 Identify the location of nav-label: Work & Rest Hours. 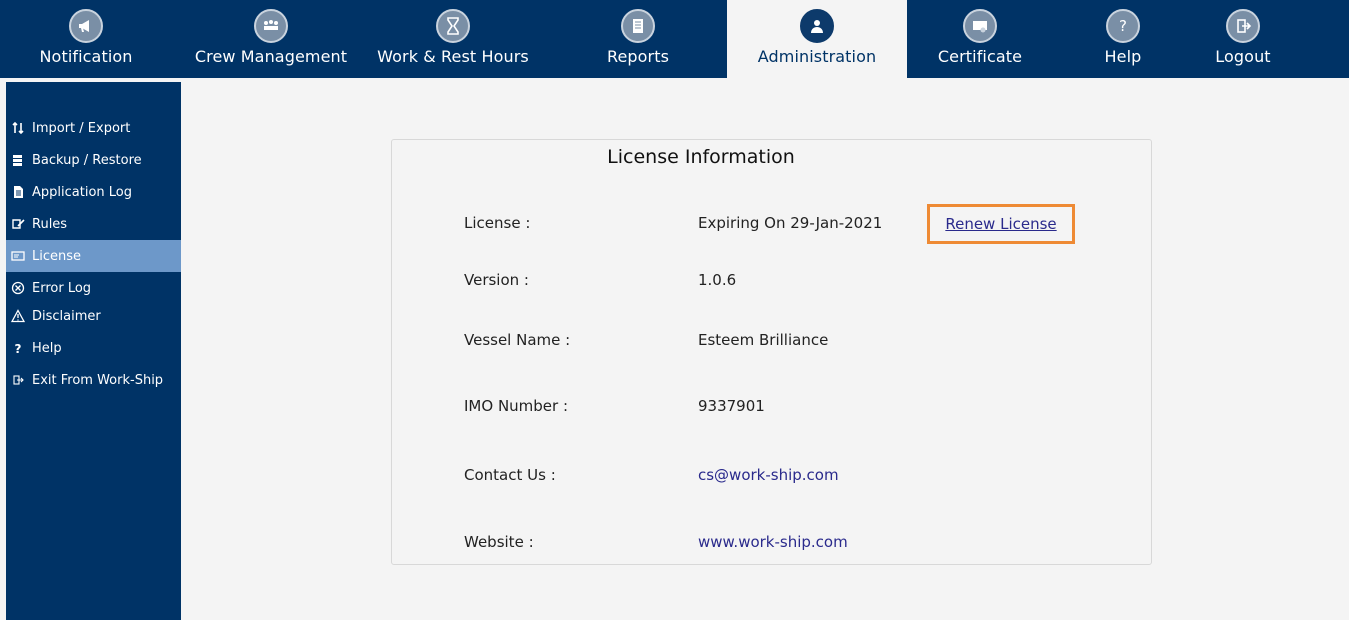
(453, 56).